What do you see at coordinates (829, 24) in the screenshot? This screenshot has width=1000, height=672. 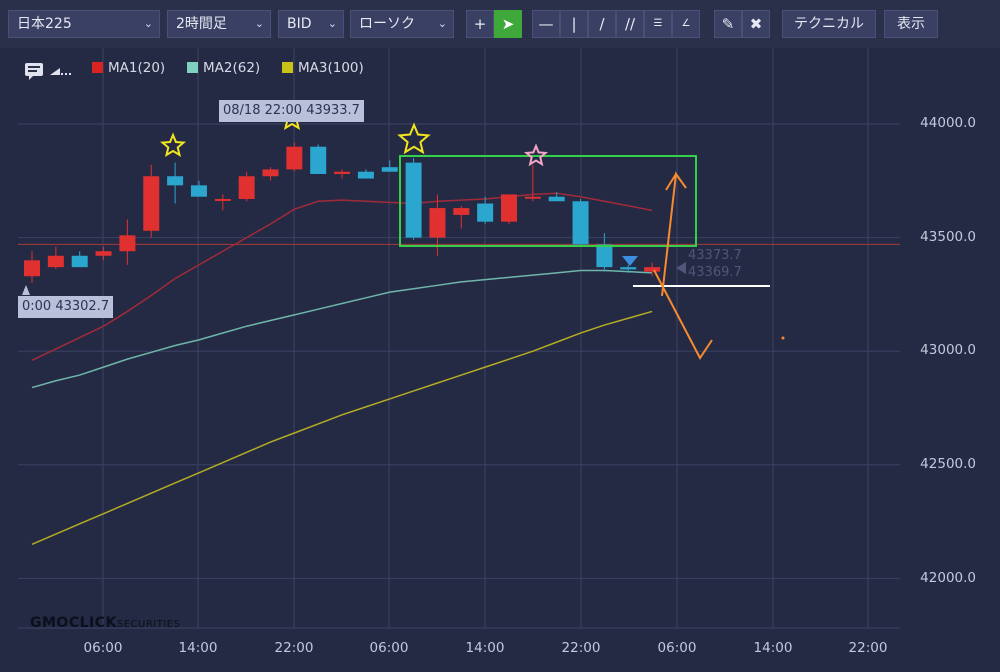 I see `technical-button: テクニカル` at bounding box center [829, 24].